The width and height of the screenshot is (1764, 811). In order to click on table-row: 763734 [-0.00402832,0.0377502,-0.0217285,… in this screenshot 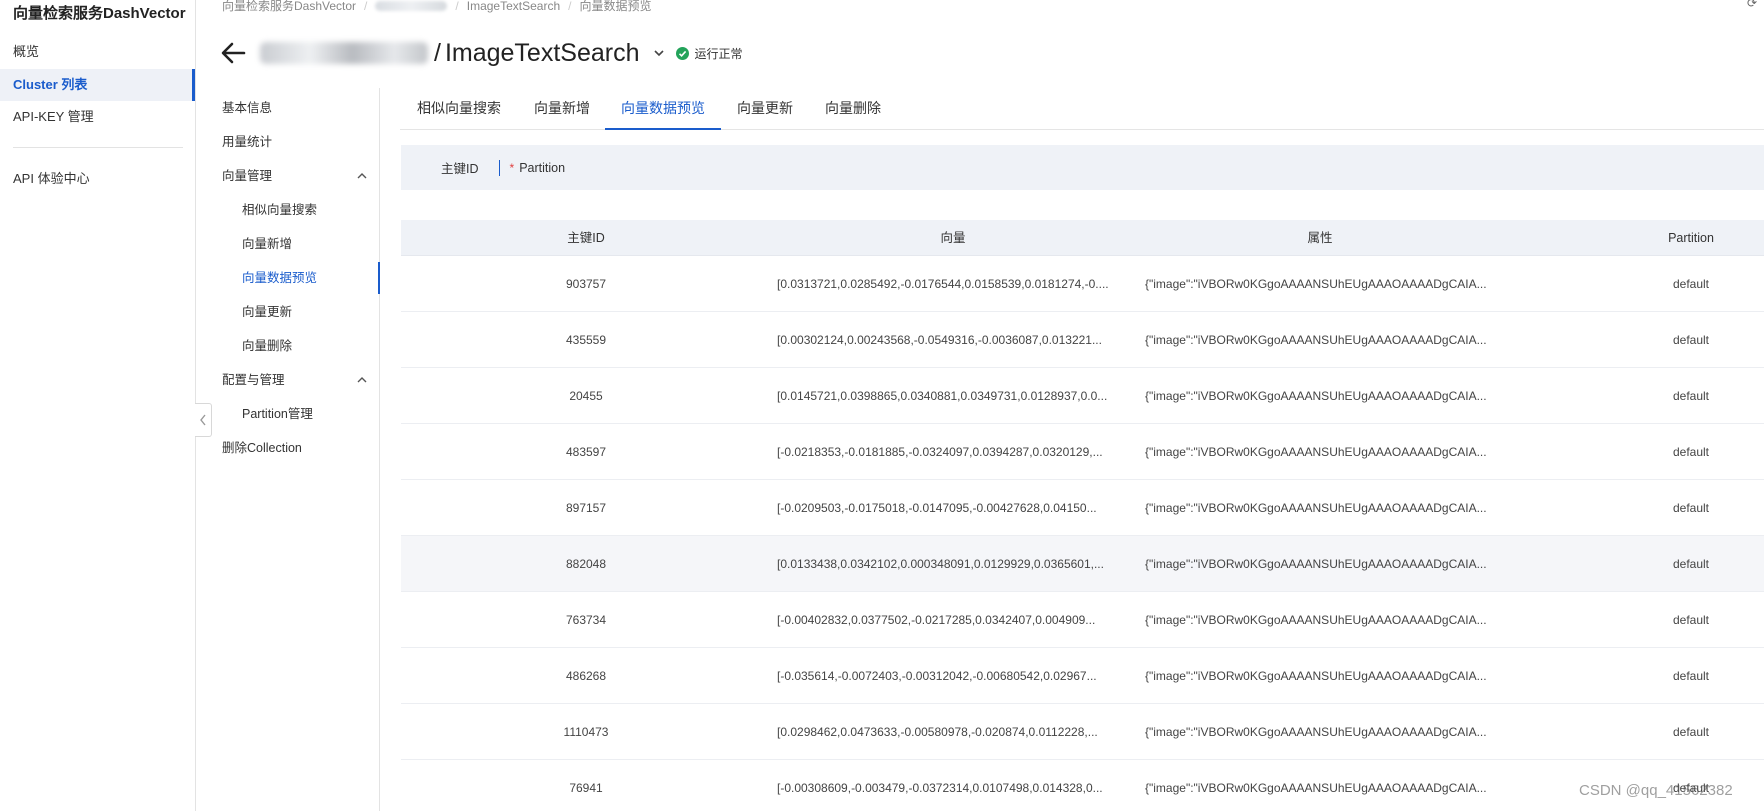, I will do `click(1082, 620)`.